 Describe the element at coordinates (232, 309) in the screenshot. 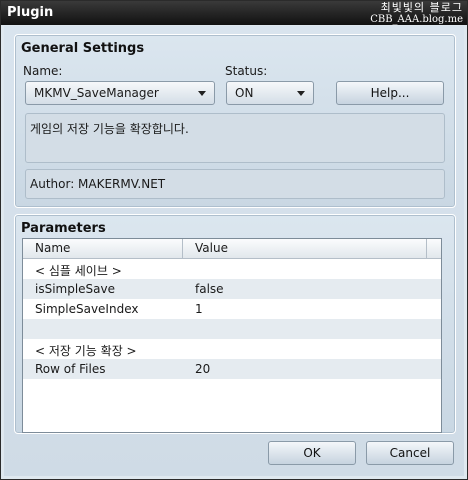

I see `table-row: SimpleSaveIndex 1` at that location.